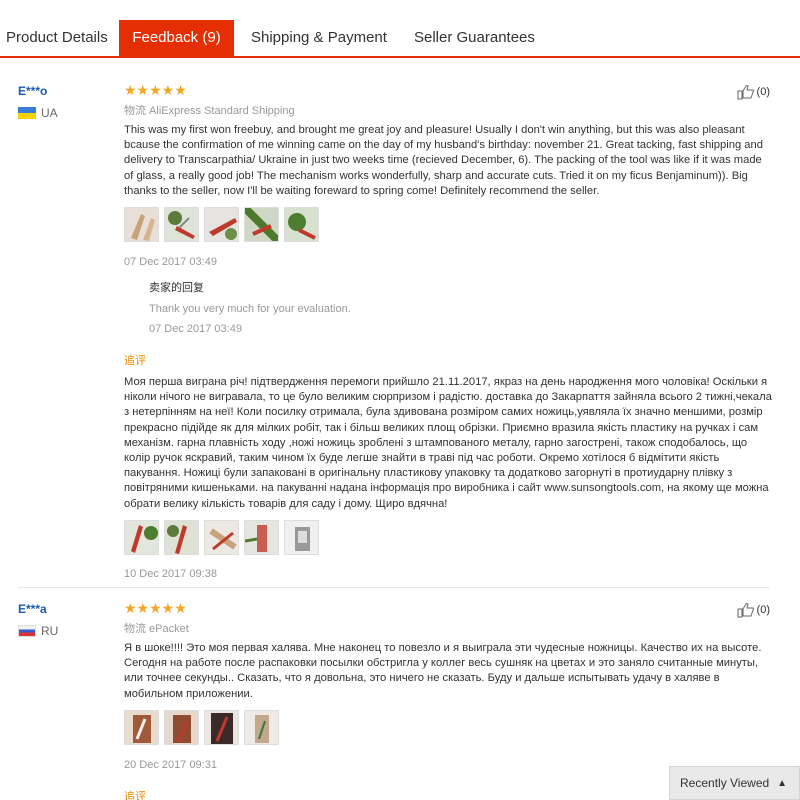 The width and height of the screenshot is (800, 800). Describe the element at coordinates (176, 39) in the screenshot. I see `tab-feedback: Feedback (9)` at that location.